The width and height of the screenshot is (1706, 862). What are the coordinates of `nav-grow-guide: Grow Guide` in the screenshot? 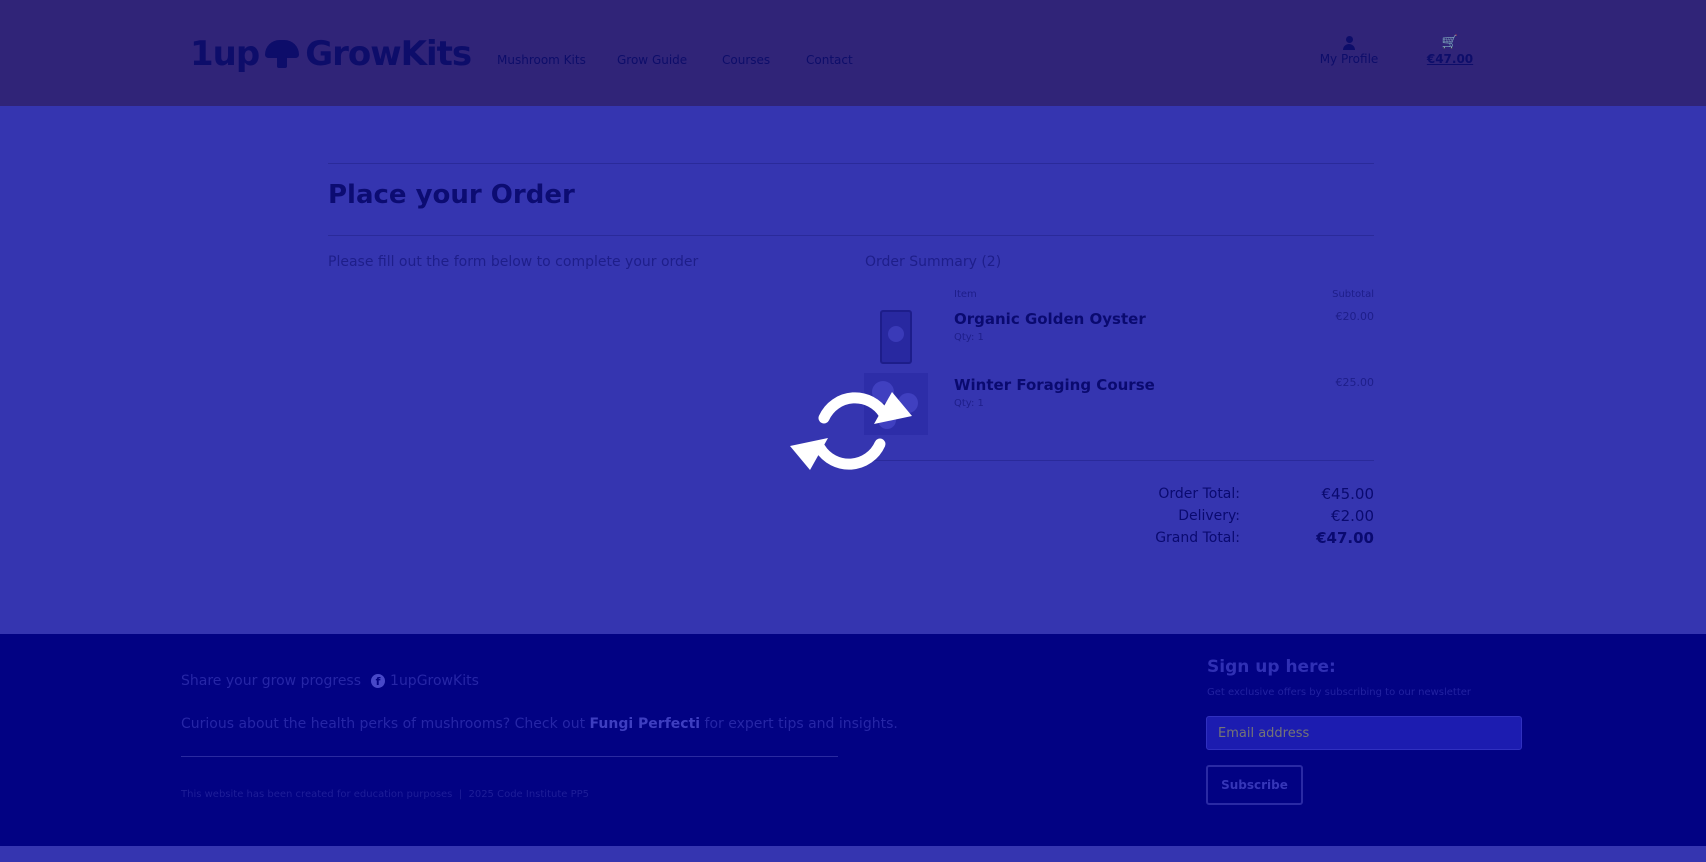 It's located at (652, 60).